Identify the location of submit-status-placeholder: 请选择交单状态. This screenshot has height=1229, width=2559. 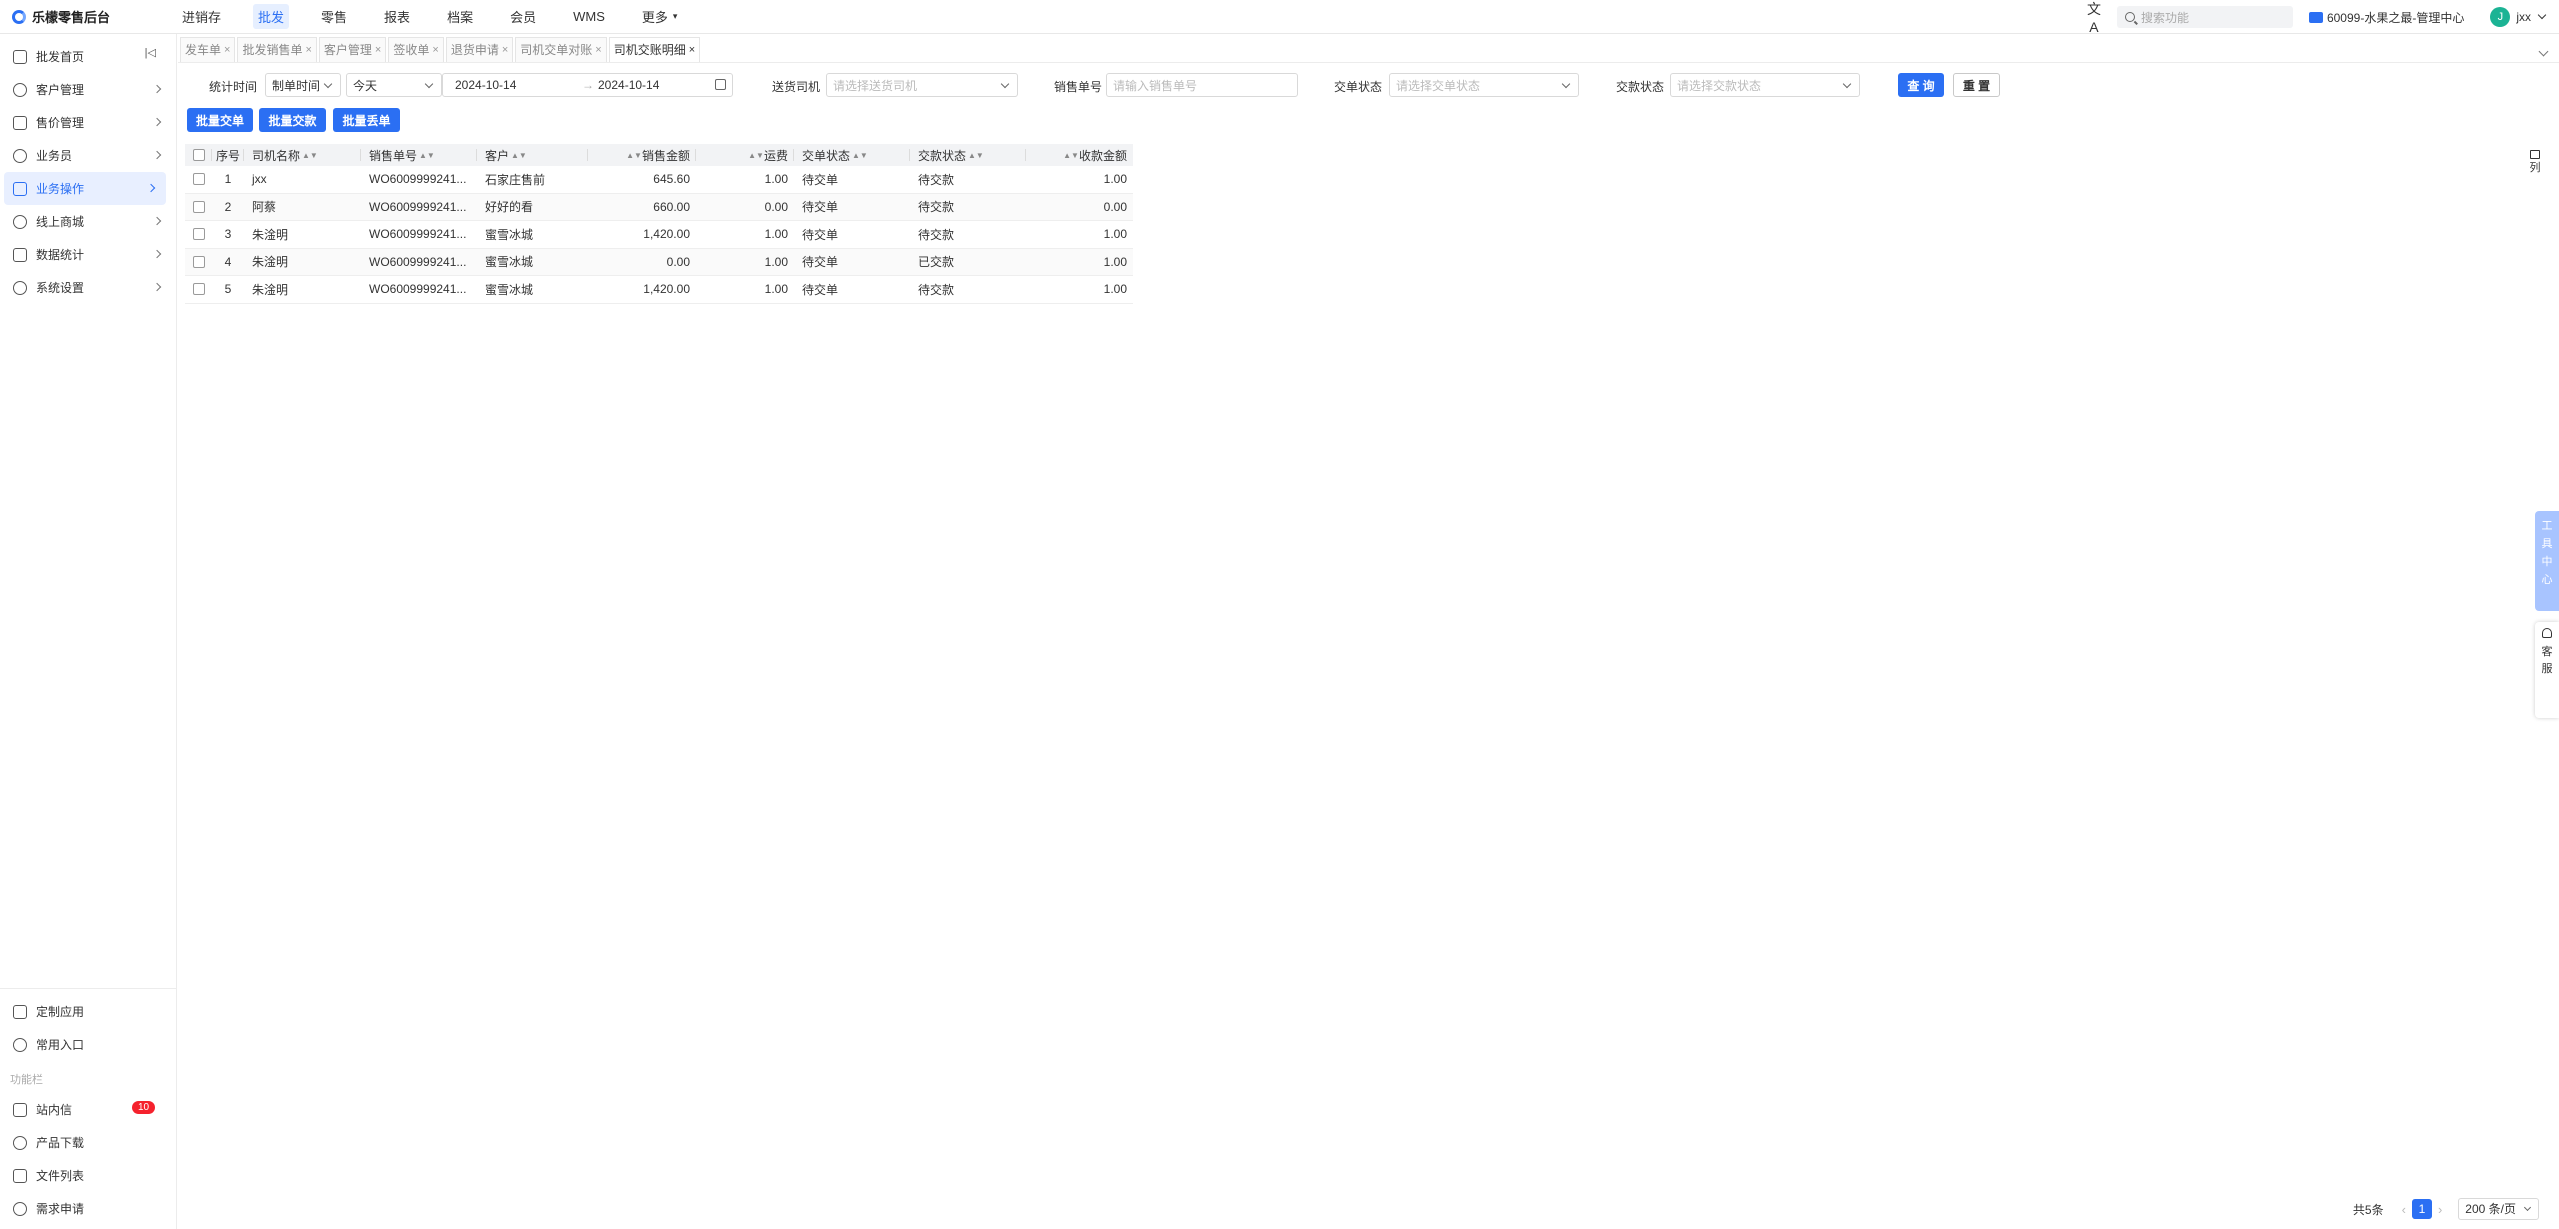
(1438, 85).